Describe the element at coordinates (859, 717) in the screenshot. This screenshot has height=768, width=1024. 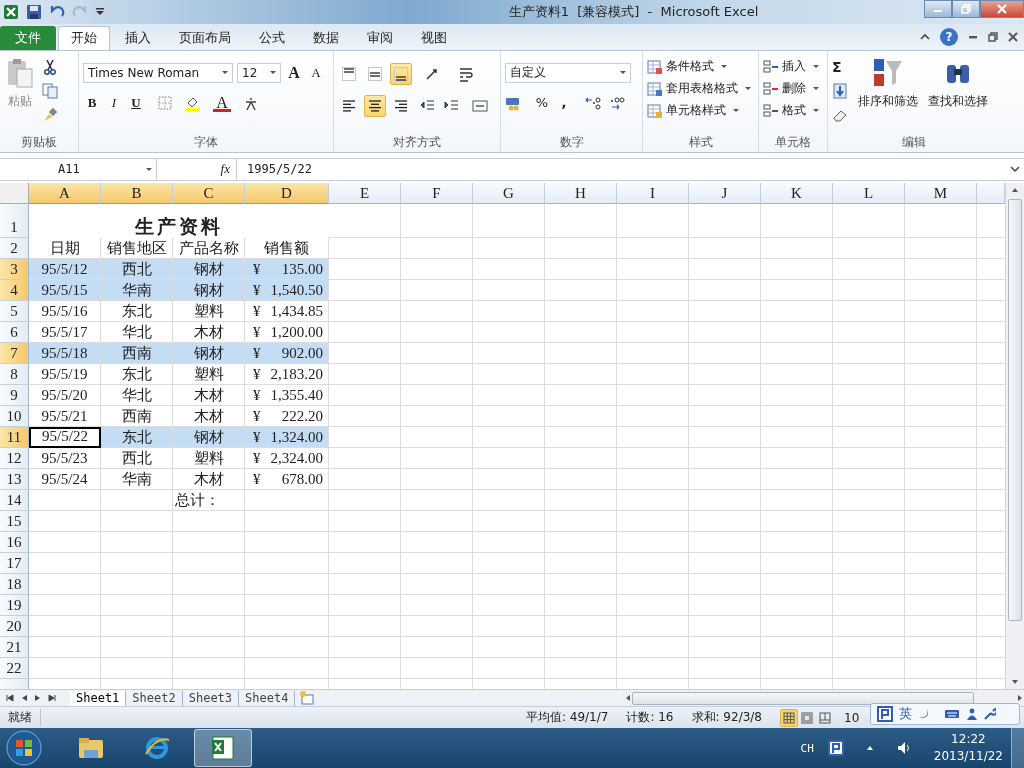
I see `zoom-level: 10` at that location.